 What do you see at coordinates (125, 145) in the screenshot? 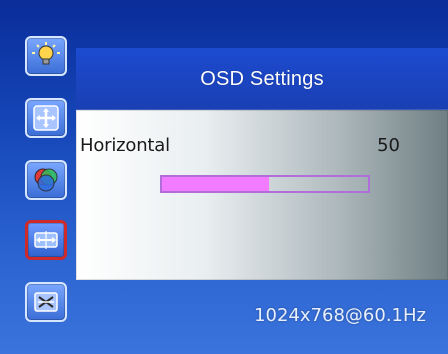
I see `setting-label: Horizontal` at bounding box center [125, 145].